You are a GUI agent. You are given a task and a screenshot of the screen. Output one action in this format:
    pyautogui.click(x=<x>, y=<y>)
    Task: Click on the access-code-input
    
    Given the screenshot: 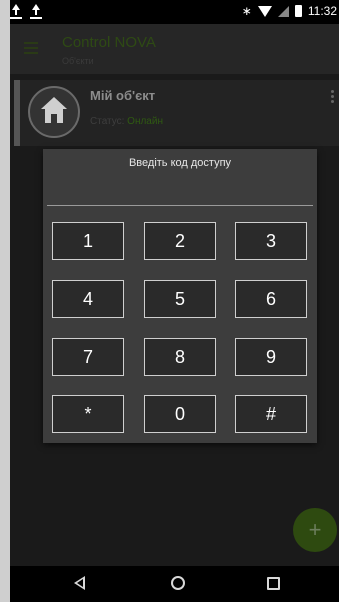 What is the action you would take?
    pyautogui.click(x=180, y=189)
    